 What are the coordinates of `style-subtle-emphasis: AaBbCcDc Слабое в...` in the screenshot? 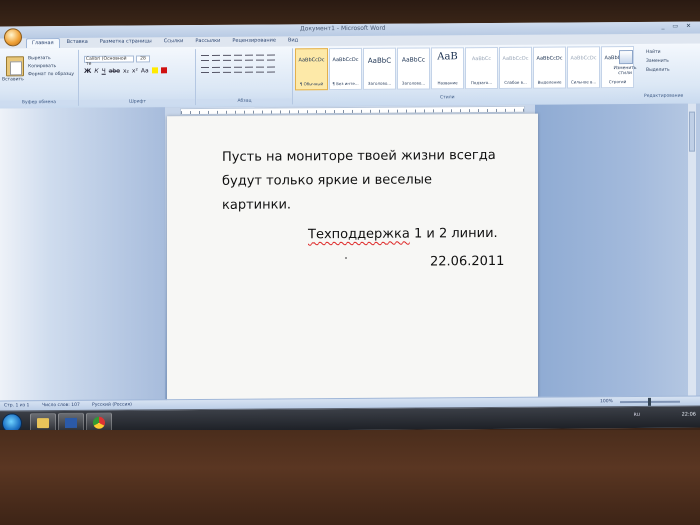 It's located at (515, 67).